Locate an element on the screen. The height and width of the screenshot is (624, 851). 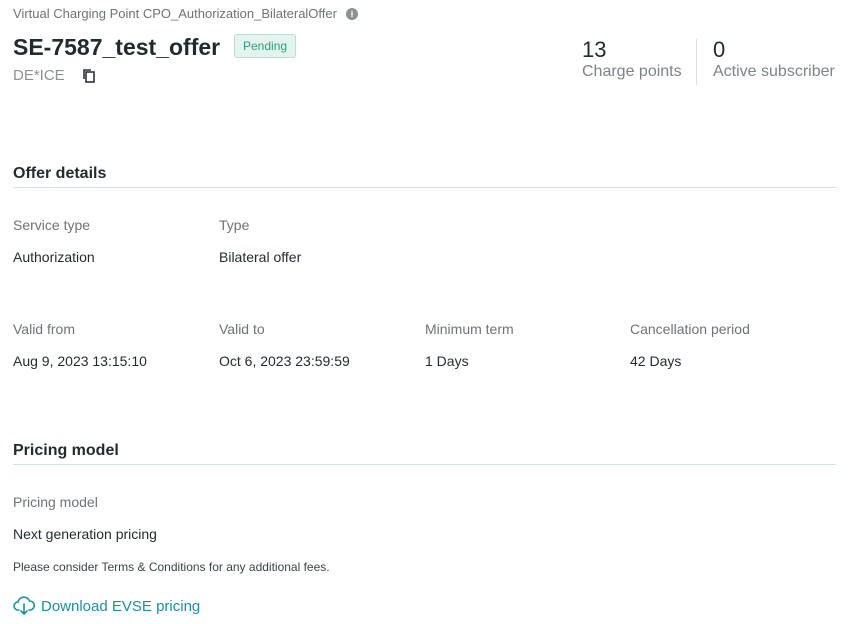
pricing-model-label: Pricing model is located at coordinates (55, 502).